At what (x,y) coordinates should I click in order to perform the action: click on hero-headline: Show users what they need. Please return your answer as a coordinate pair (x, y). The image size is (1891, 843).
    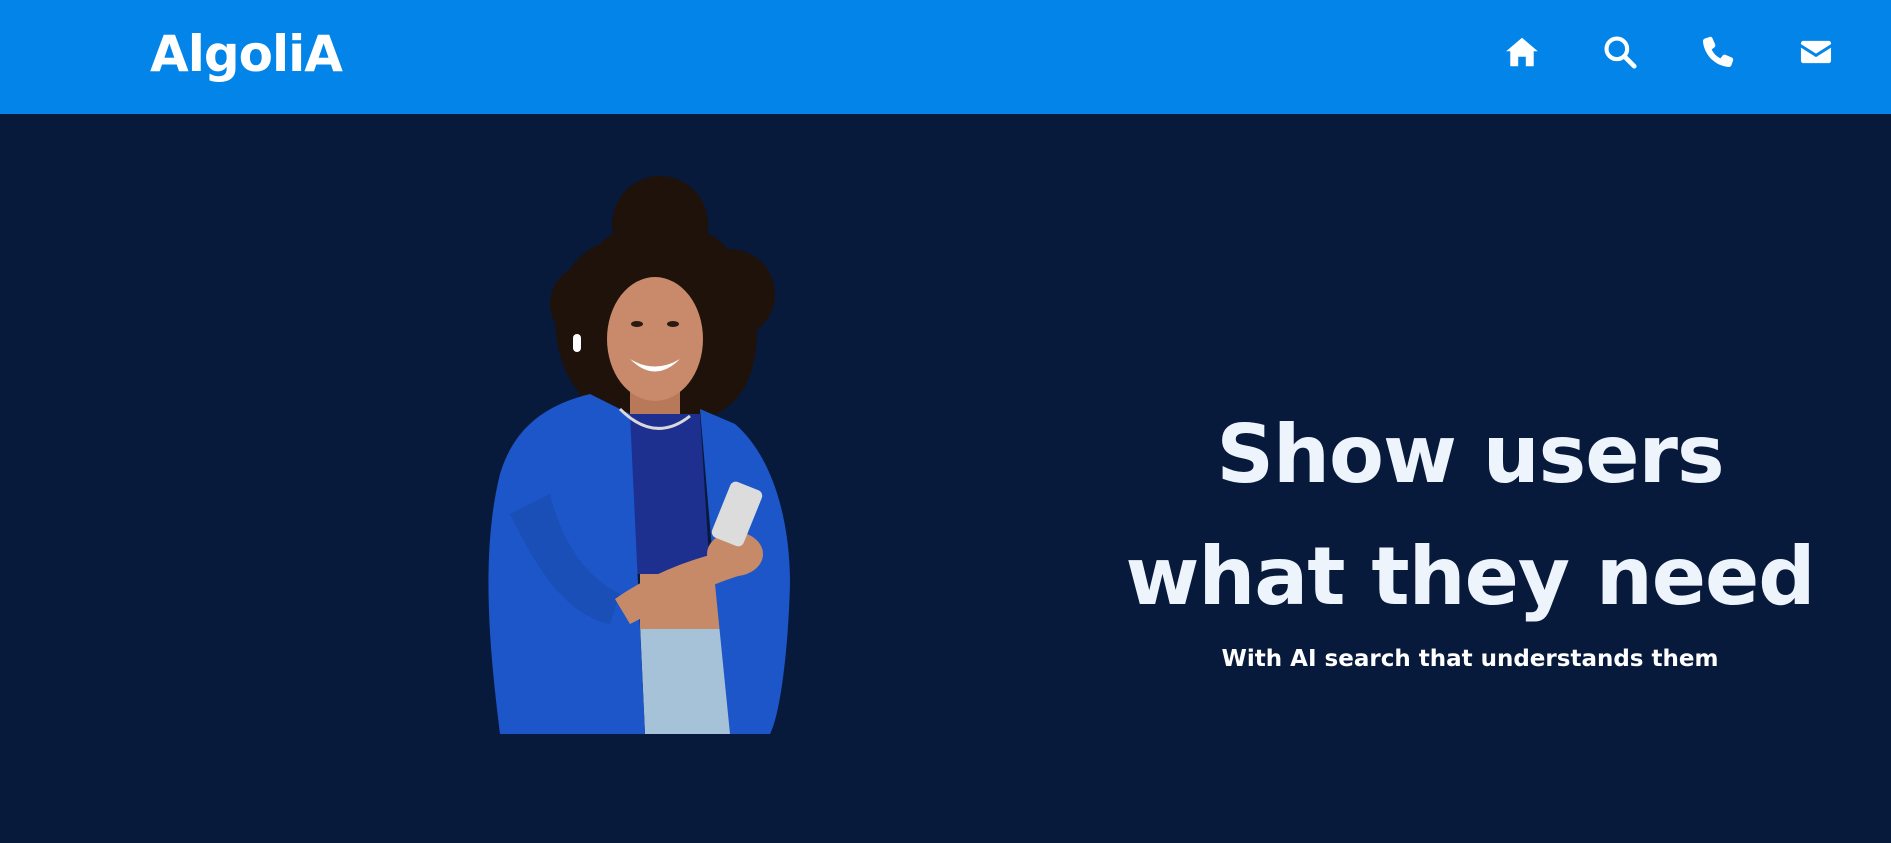
    Looking at the image, I should click on (1470, 516).